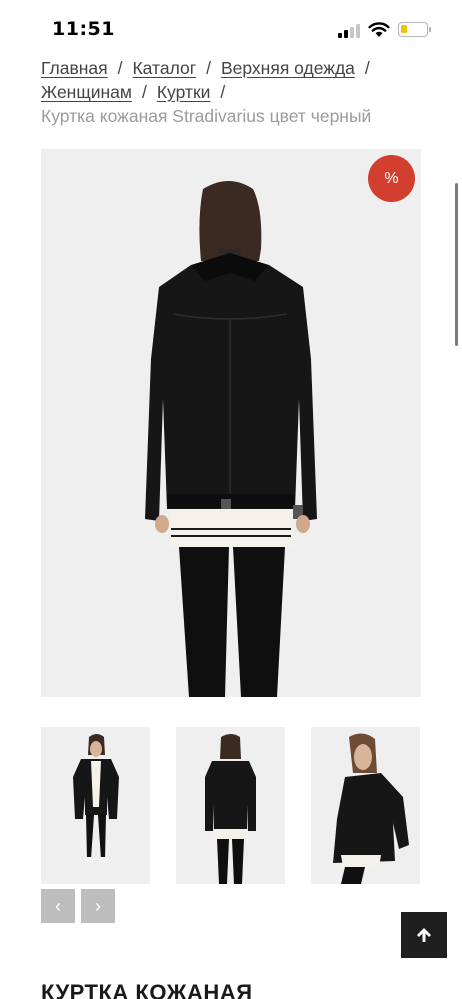 This screenshot has width=462, height=999. What do you see at coordinates (147, 989) in the screenshot?
I see `product-title: КУРТКА КОЖАНАЯ` at bounding box center [147, 989].